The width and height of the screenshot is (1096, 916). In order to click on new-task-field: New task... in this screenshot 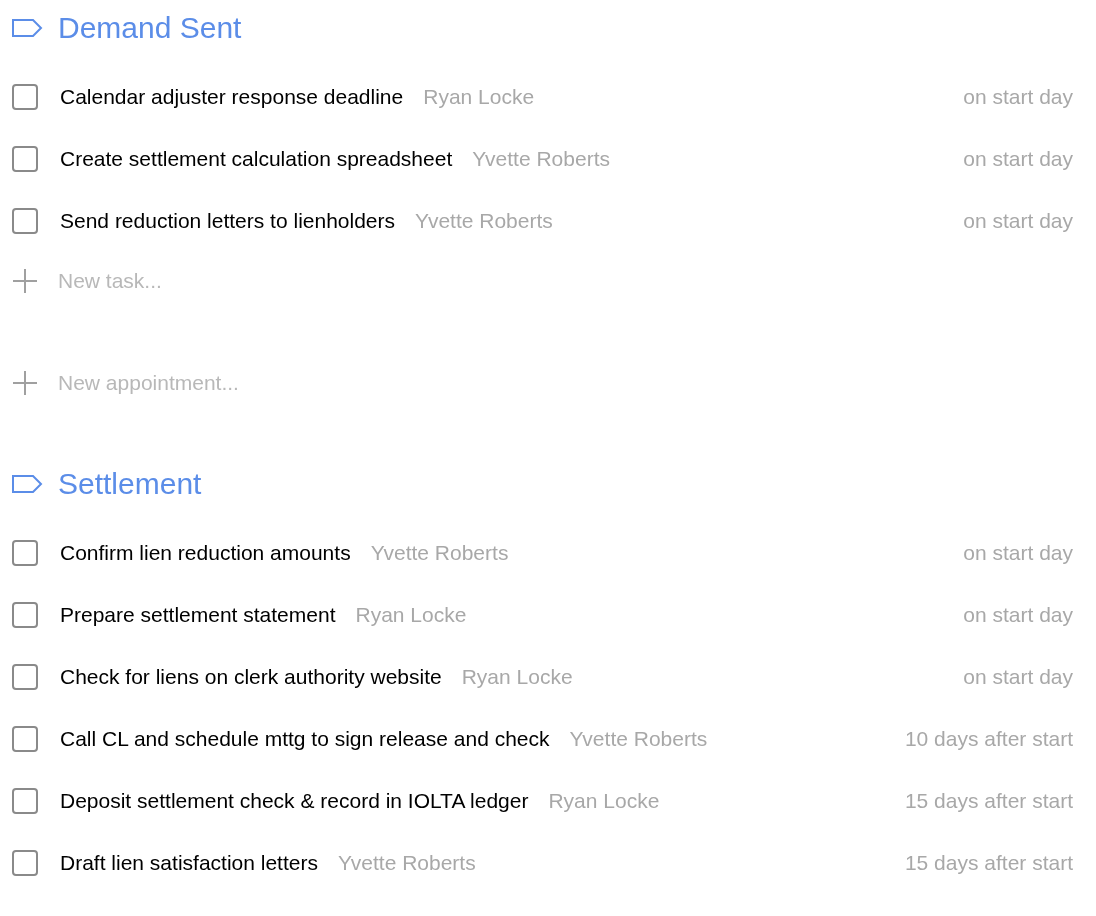, I will do `click(258, 281)`.